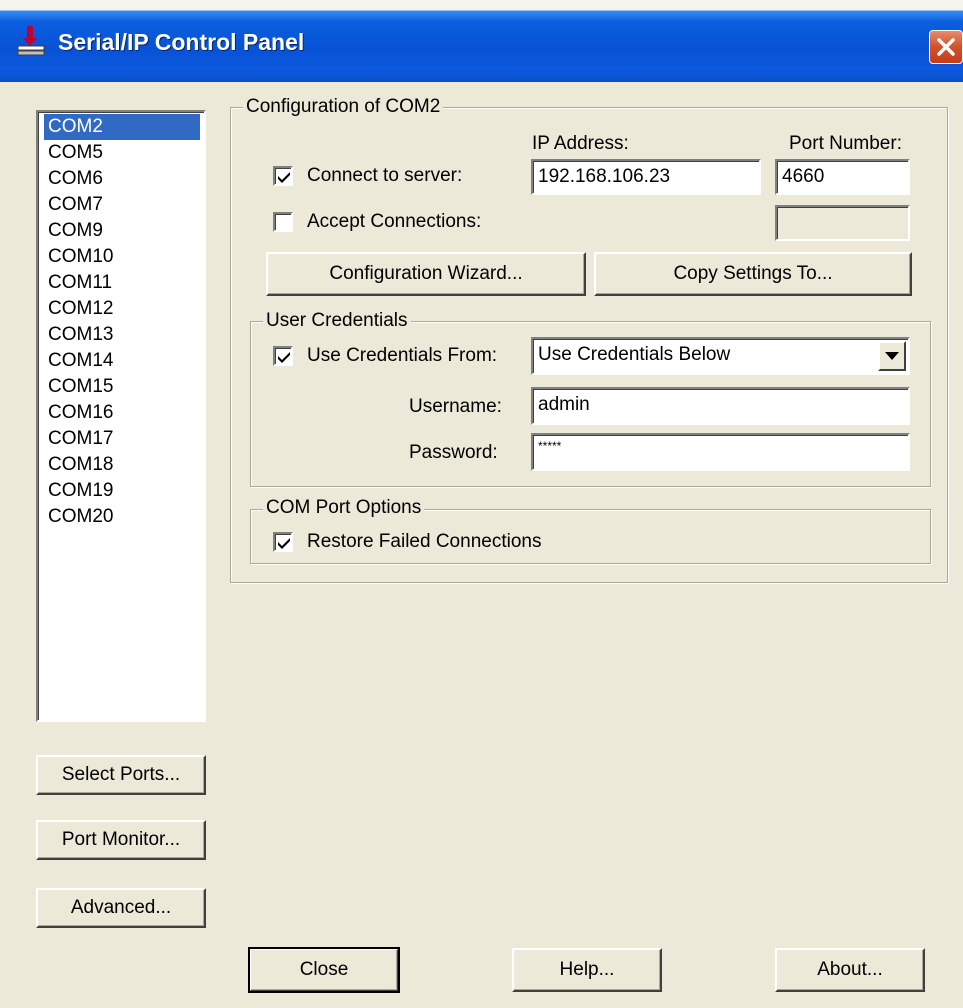 This screenshot has height=1008, width=963. Describe the element at coordinates (402, 355) in the screenshot. I see `use-credentials-from-label: Use Credentials From:` at that location.